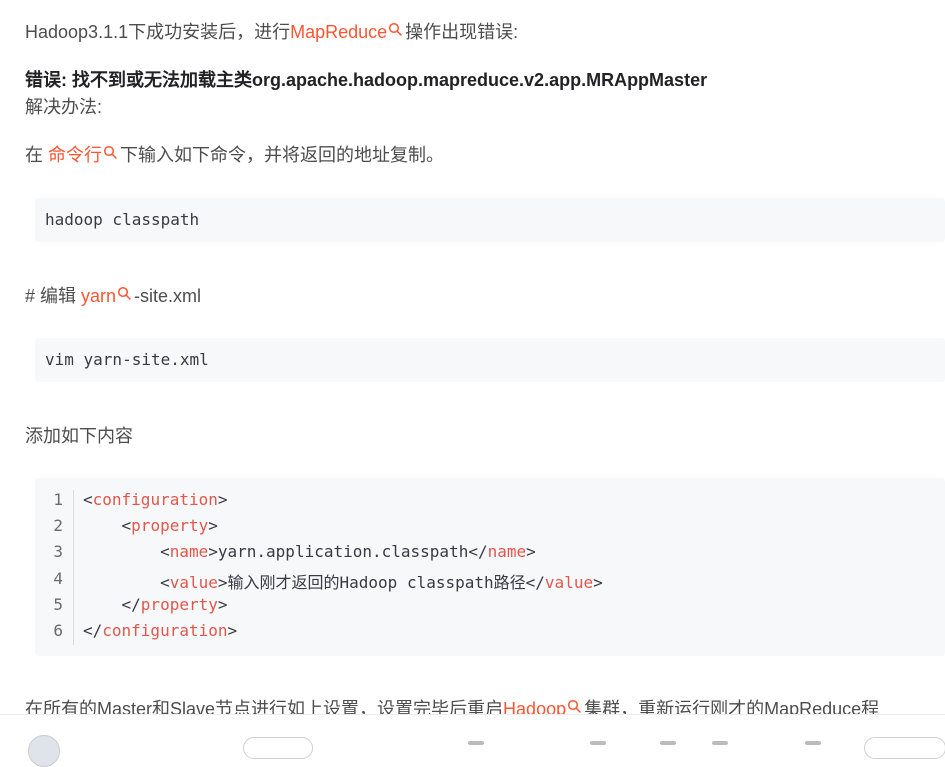 This screenshot has height=767, width=945. What do you see at coordinates (472, 740) in the screenshot?
I see `bottom-toolbar` at bounding box center [472, 740].